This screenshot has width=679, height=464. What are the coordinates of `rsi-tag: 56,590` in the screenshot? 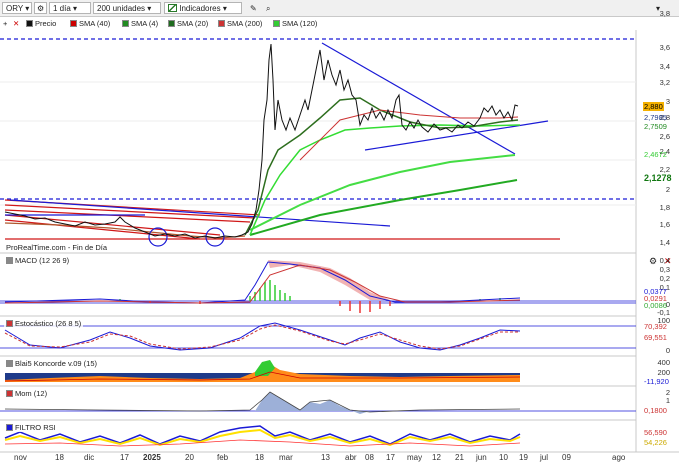 It's located at (655, 432).